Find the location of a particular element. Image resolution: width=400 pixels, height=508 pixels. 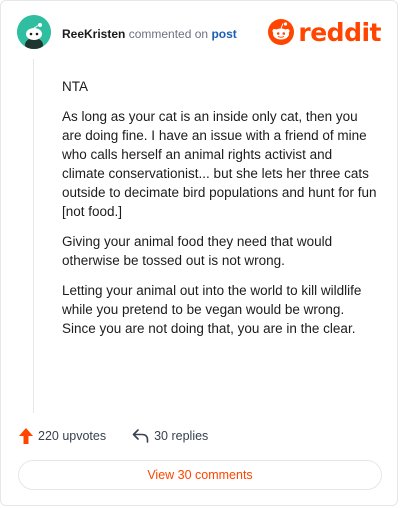

author-line: ReeKristen commented on post is located at coordinates (149, 34).